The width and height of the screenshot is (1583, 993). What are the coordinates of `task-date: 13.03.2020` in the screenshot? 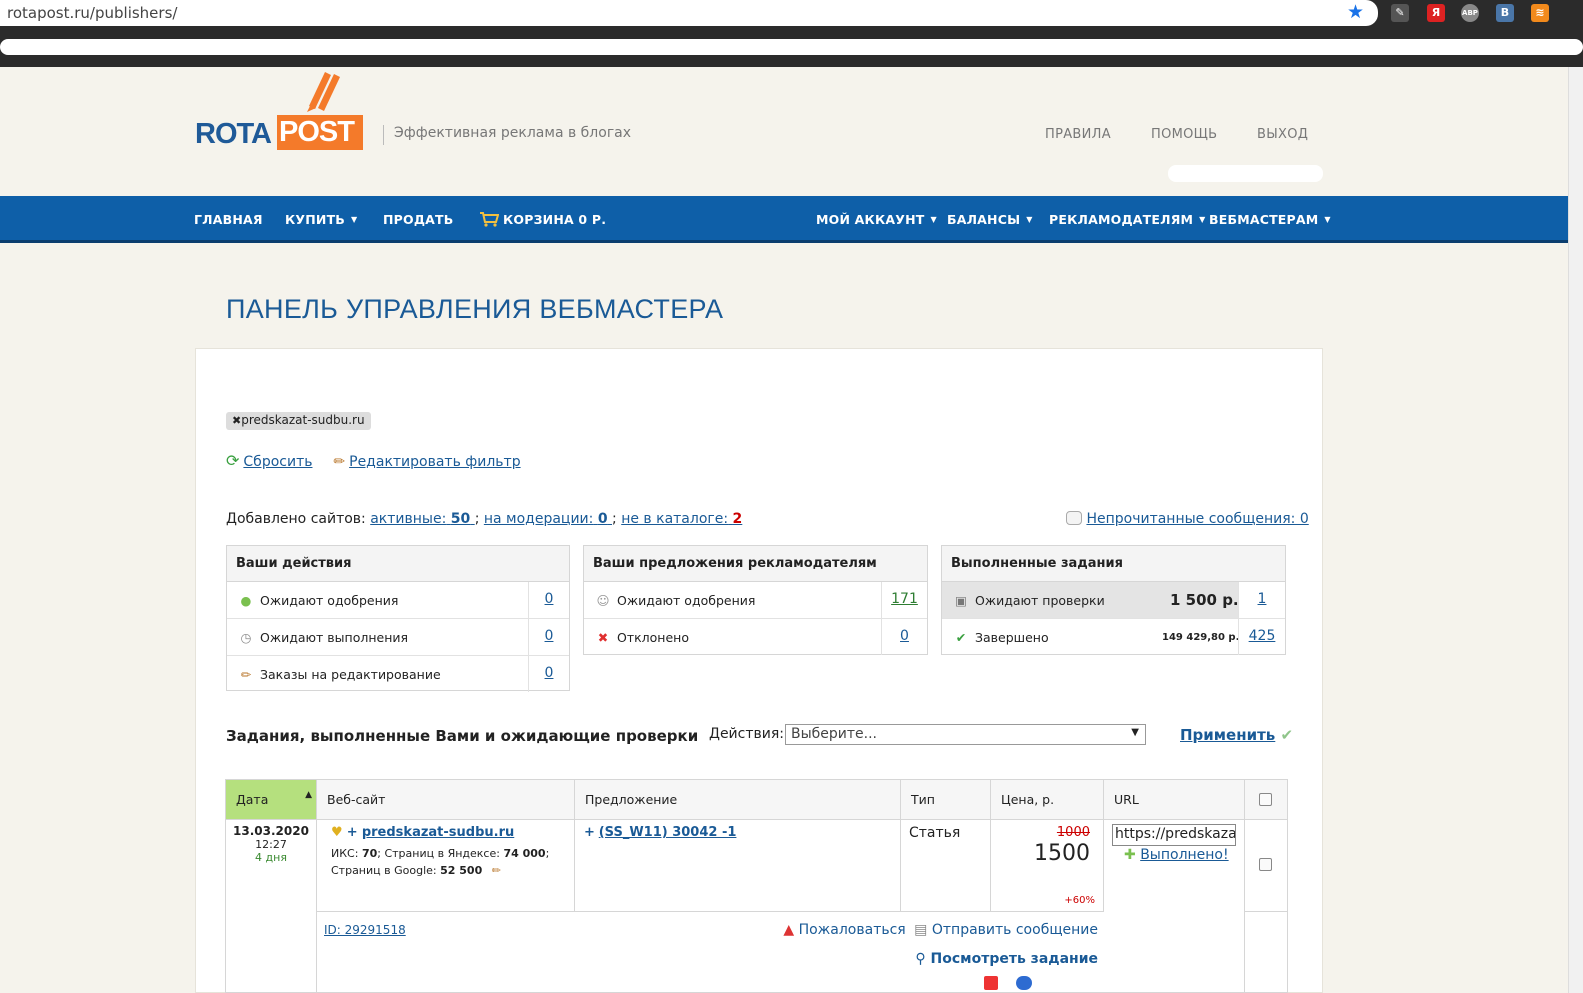 It's located at (271, 831).